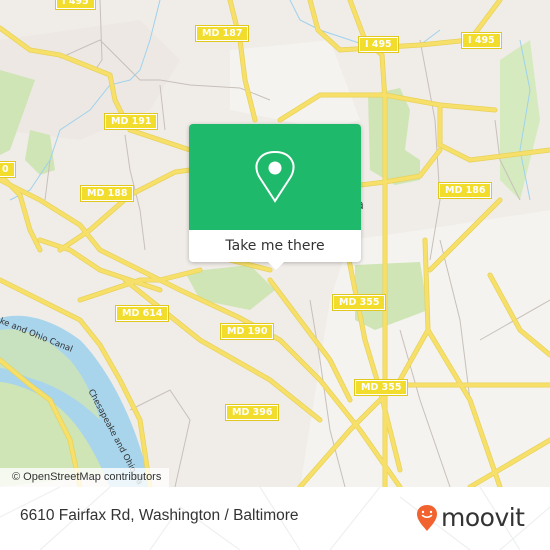 Image resolution: width=550 pixels, height=550 pixels. What do you see at coordinates (427, 518) in the screenshot?
I see `moovit-smiley-pin-icon` at bounding box center [427, 518].